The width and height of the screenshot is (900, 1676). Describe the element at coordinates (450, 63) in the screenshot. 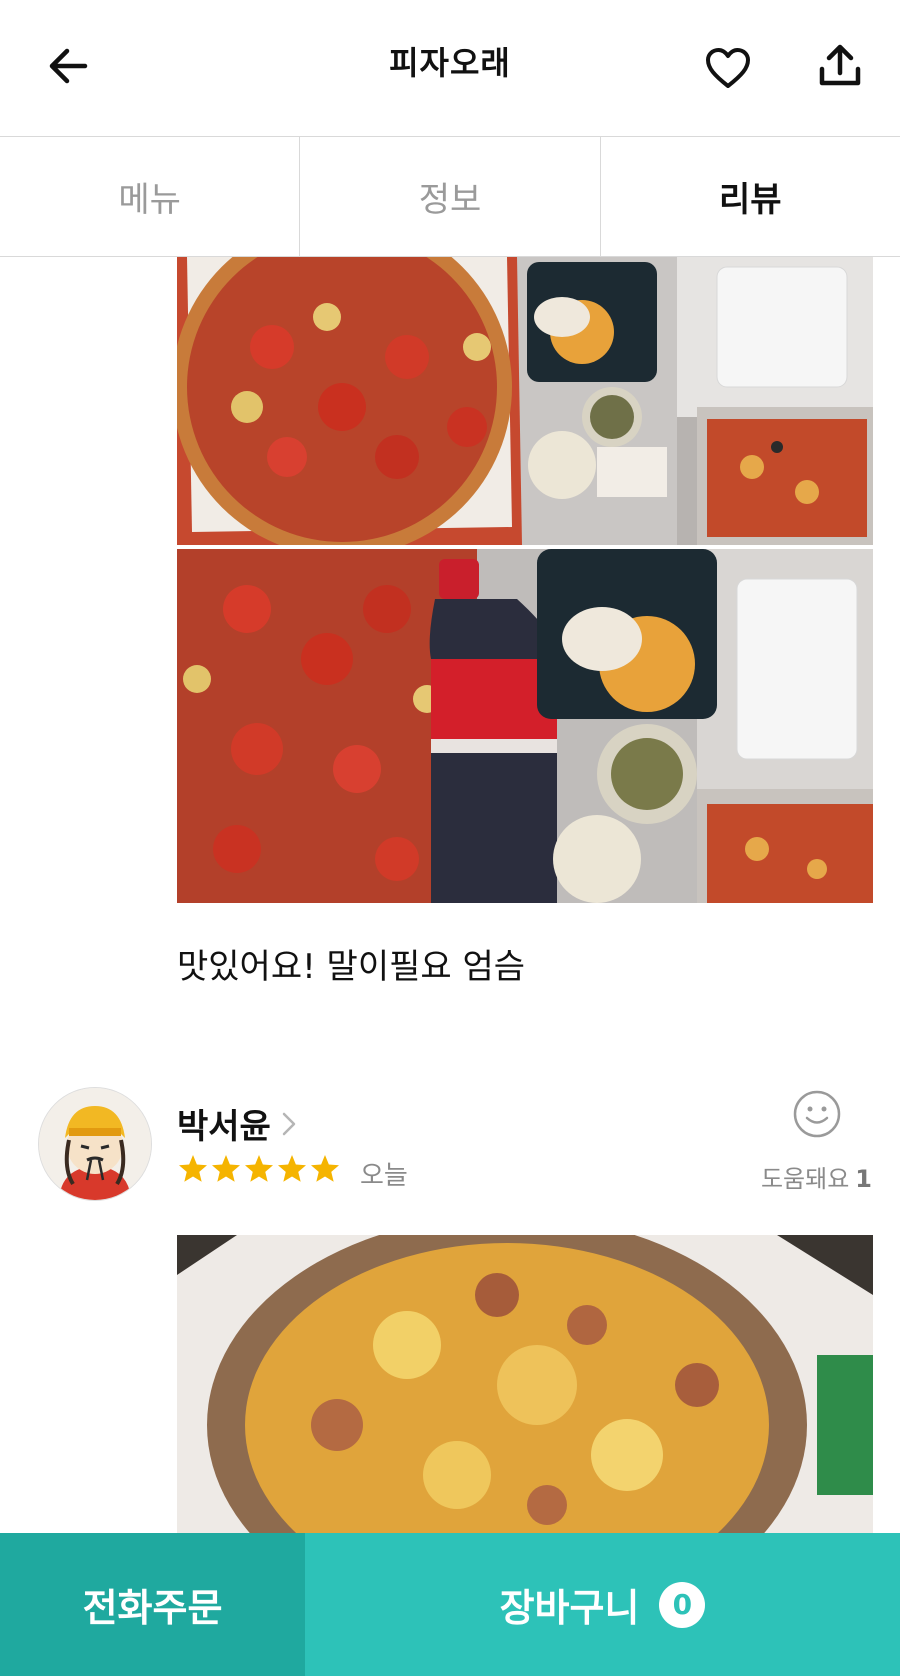

I see `store-title: 피자오래` at that location.